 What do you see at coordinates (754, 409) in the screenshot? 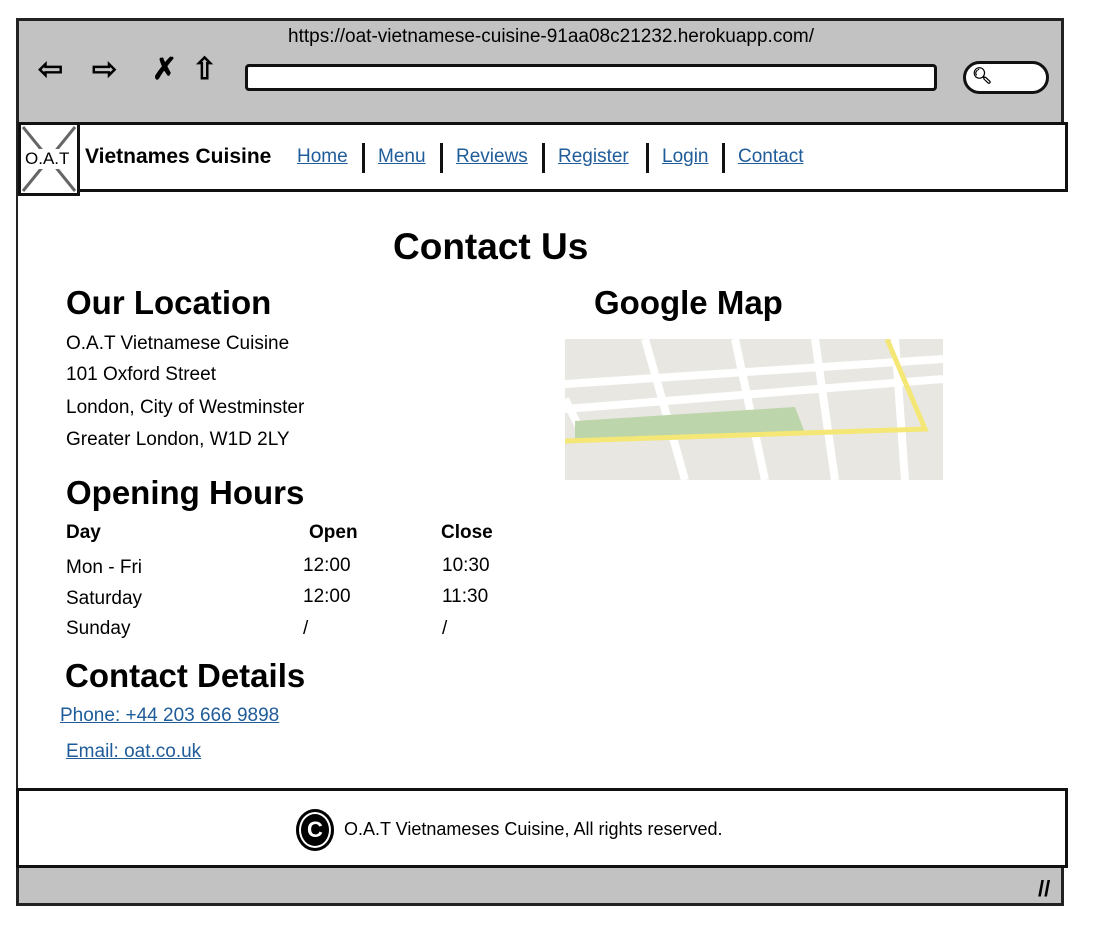
I see `map-image` at bounding box center [754, 409].